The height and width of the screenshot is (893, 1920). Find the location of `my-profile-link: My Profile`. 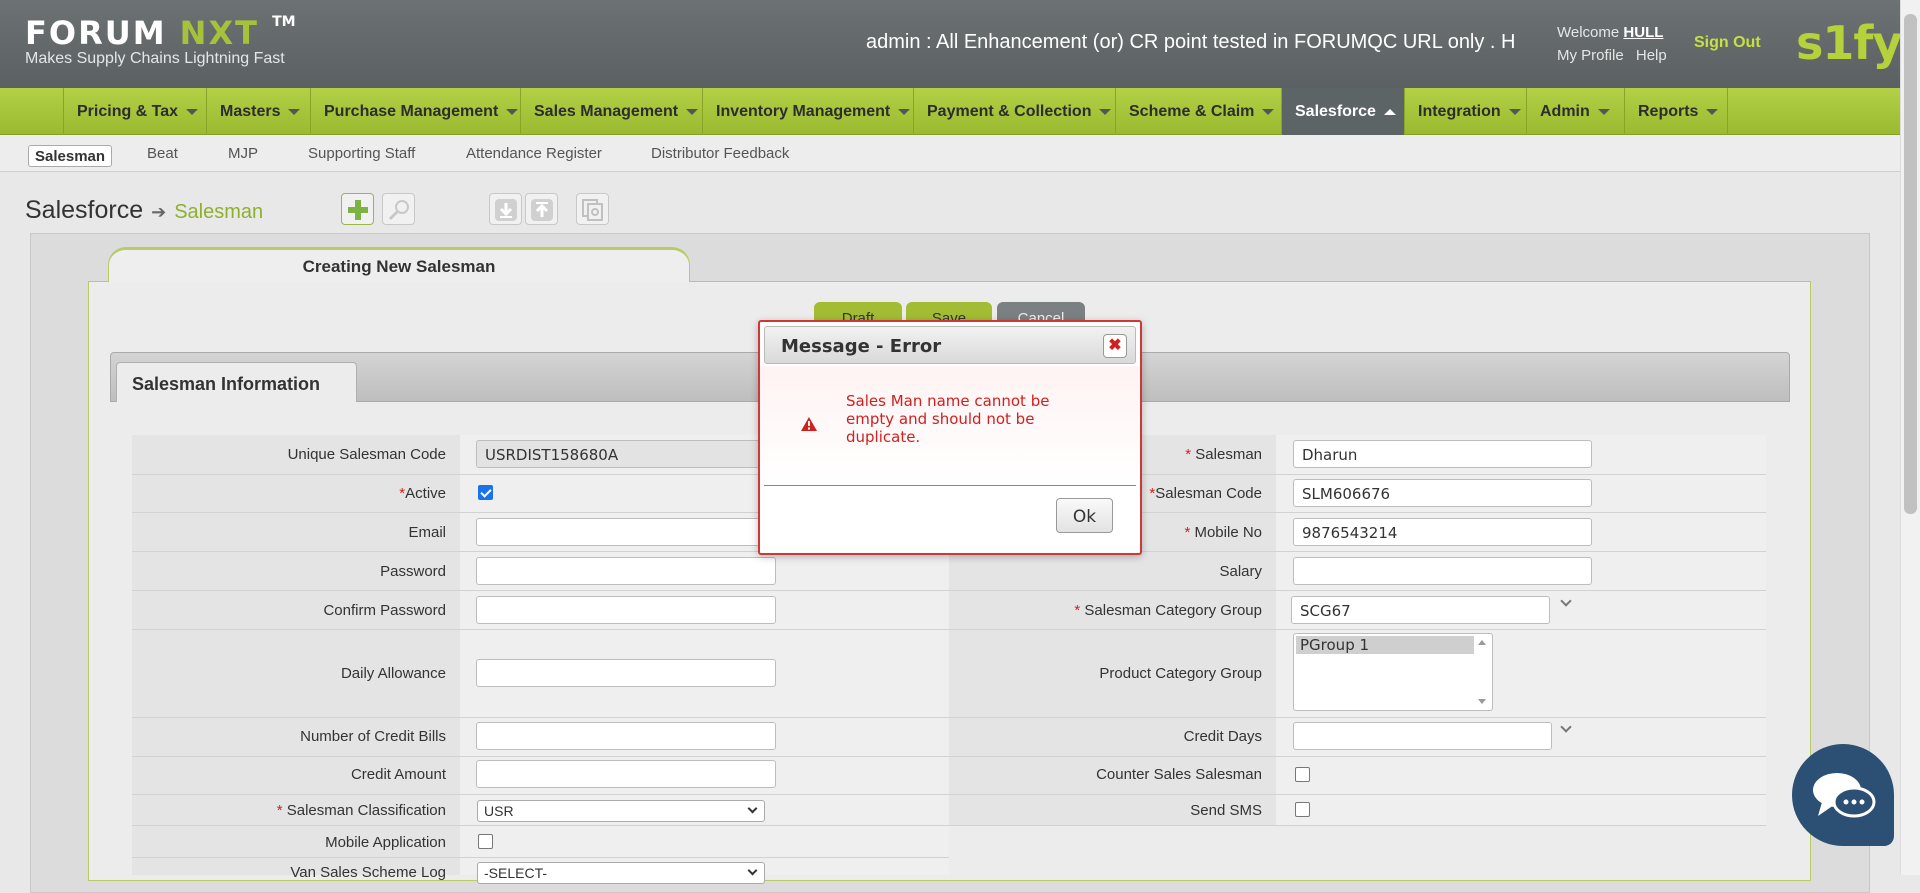

my-profile-link: My Profile is located at coordinates (1590, 55).